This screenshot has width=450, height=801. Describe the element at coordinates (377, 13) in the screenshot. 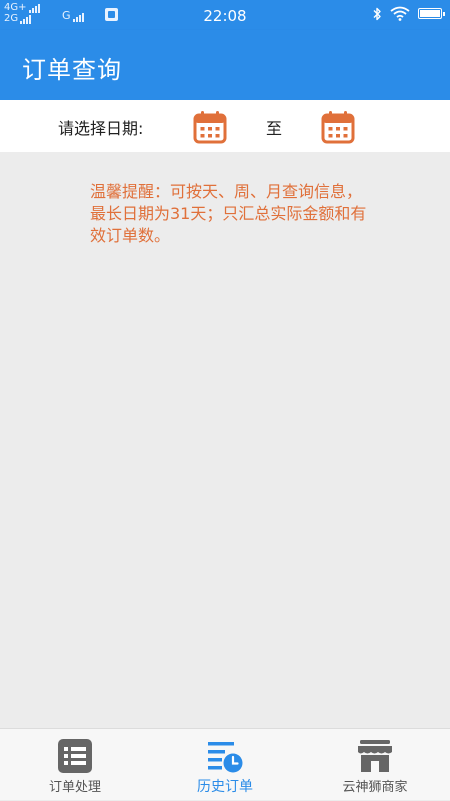

I see `bluetooth-icon` at that location.